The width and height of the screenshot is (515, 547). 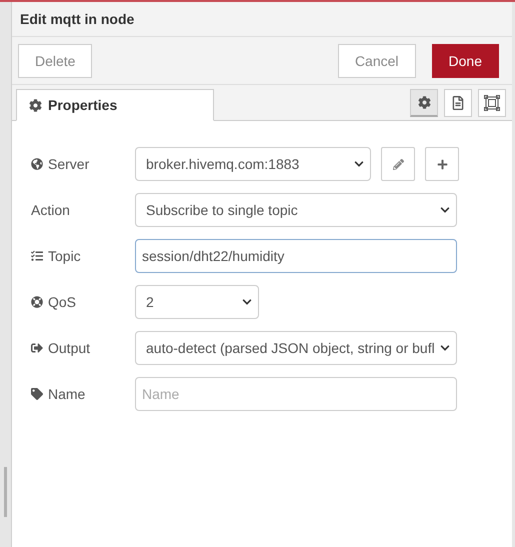 What do you see at coordinates (37, 164) in the screenshot?
I see `globe-icon` at bounding box center [37, 164].